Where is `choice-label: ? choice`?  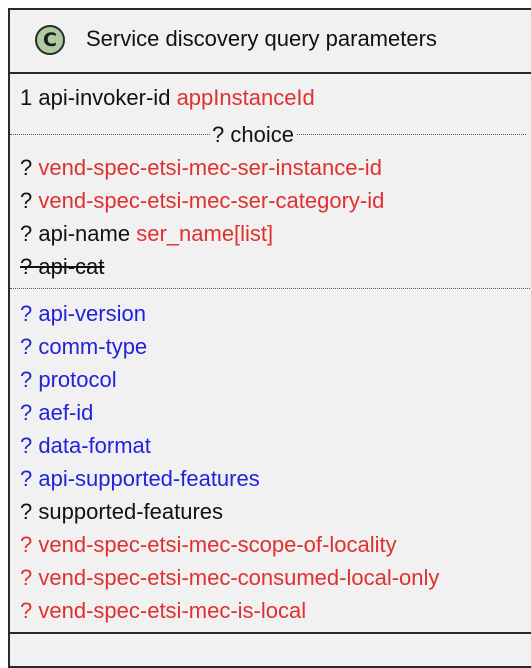
choice-label: ? choice is located at coordinates (253, 135).